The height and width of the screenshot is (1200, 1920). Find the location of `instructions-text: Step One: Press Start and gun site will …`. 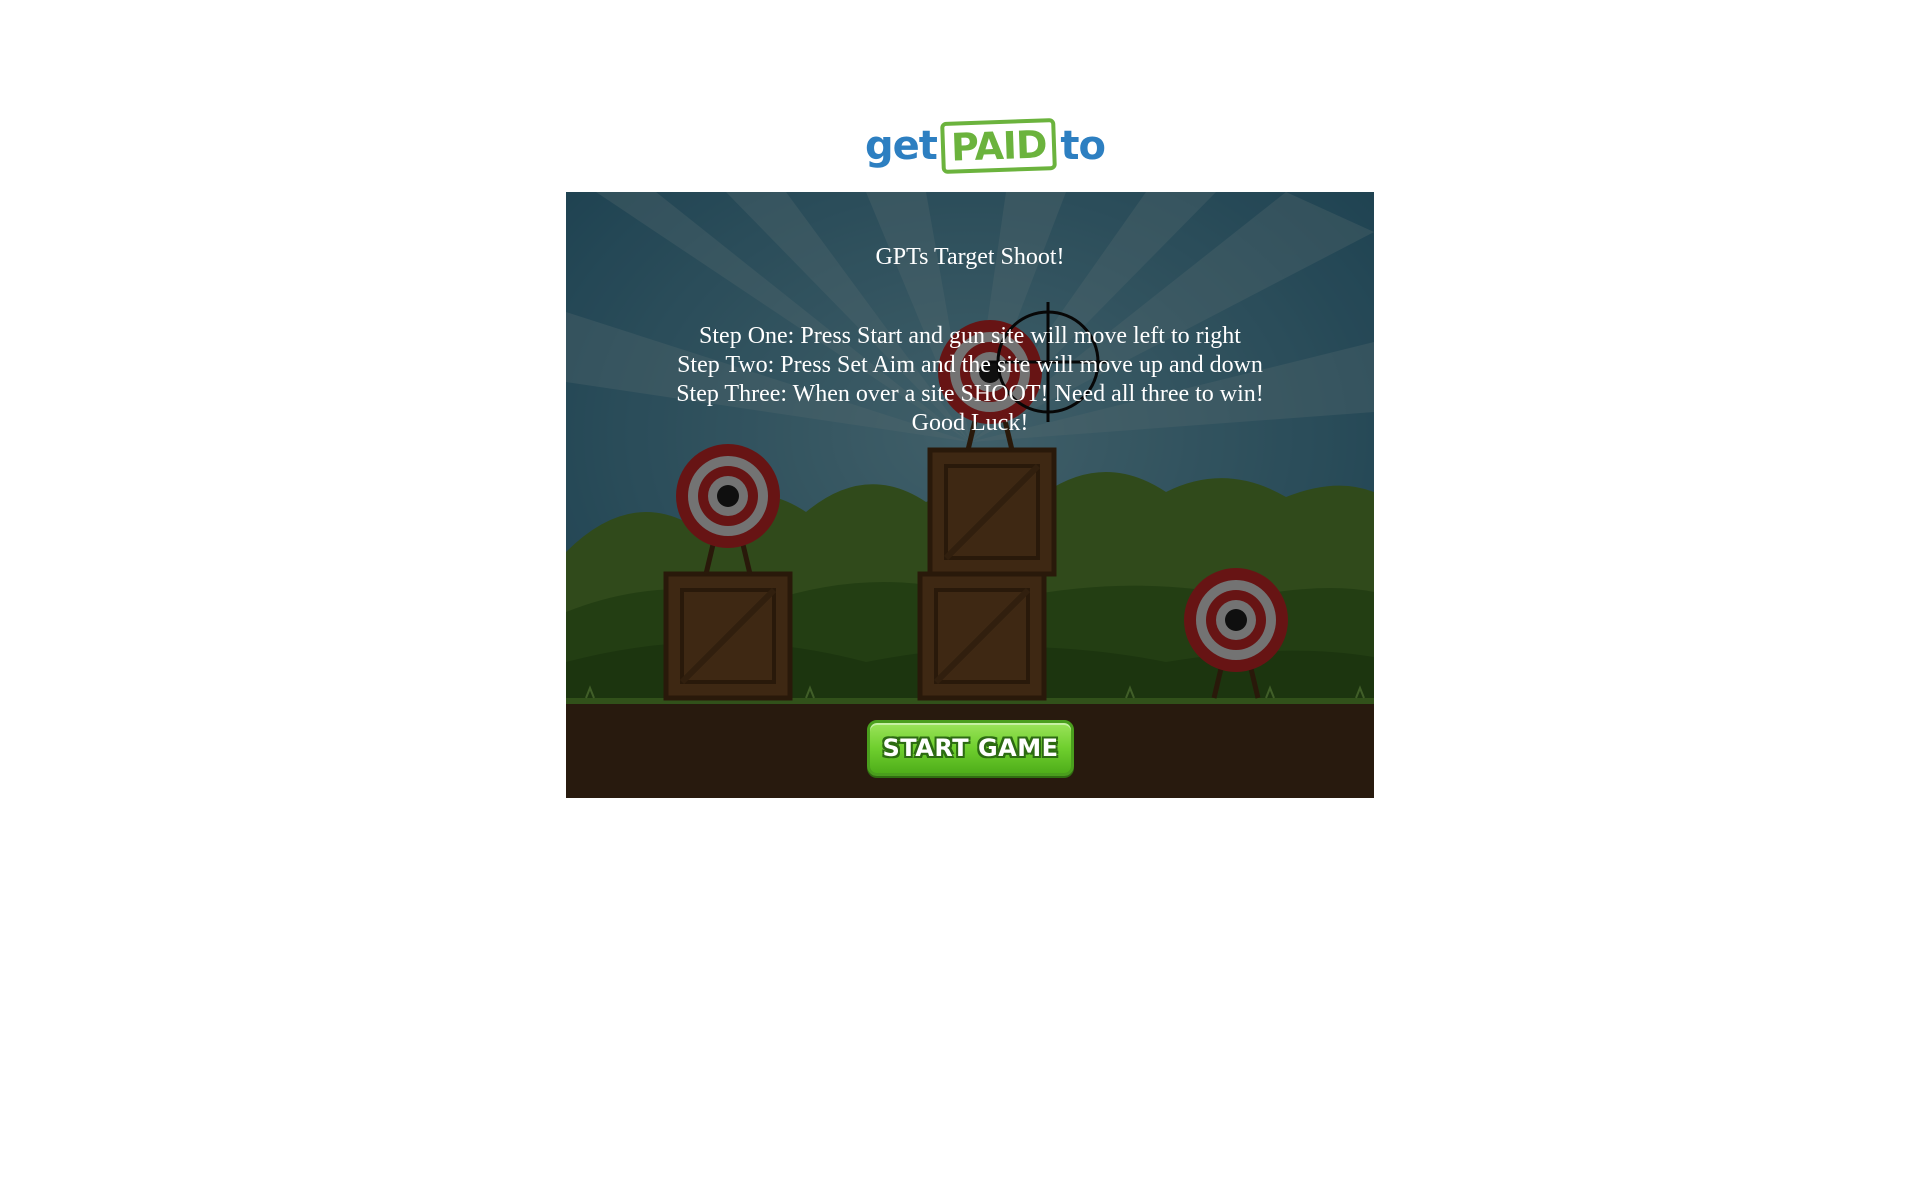

instructions-text: Step One: Press Start and gun site will … is located at coordinates (970, 380).